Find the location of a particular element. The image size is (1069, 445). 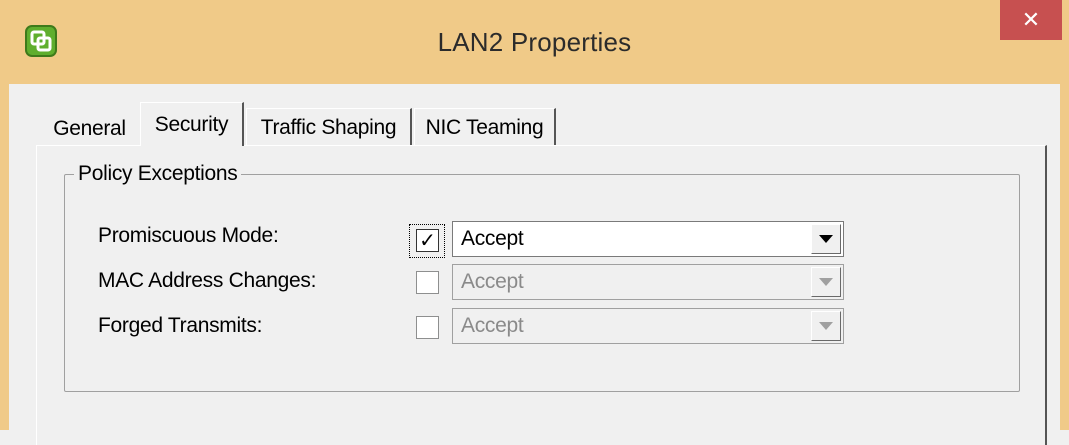

promiscuous-mode-label: Promiscuous Mode: is located at coordinates (188, 235).